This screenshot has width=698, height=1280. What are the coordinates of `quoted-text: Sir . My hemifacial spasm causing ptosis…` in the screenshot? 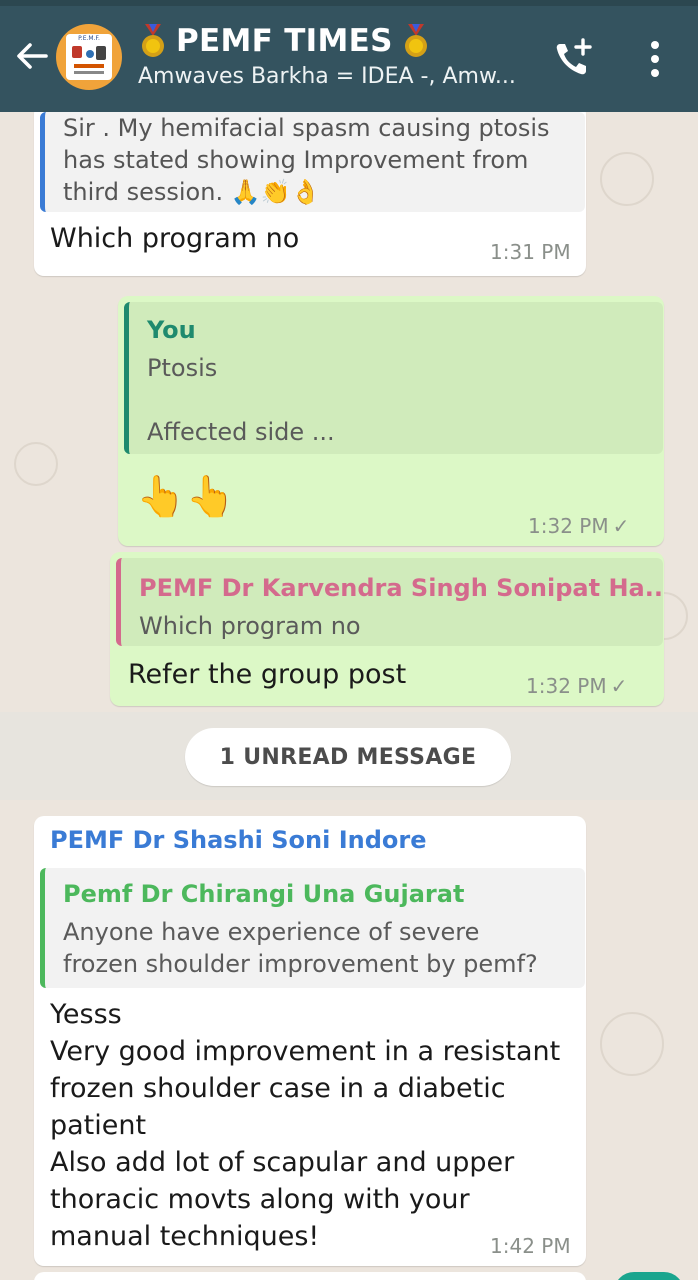 It's located at (306, 160).